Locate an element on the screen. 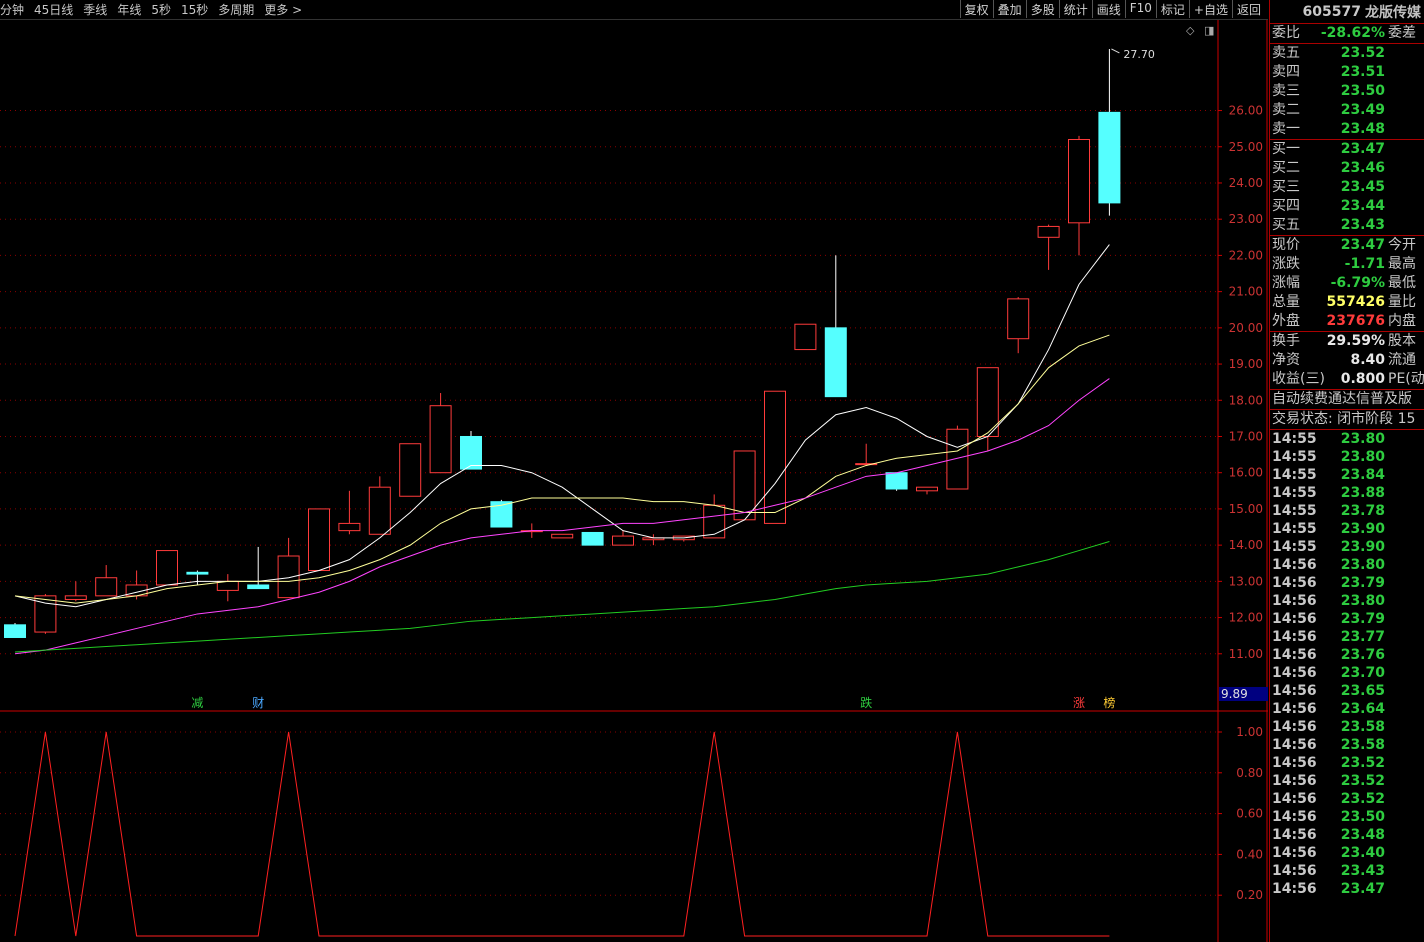  bid-row-2-label: 买三 is located at coordinates (1286, 187).